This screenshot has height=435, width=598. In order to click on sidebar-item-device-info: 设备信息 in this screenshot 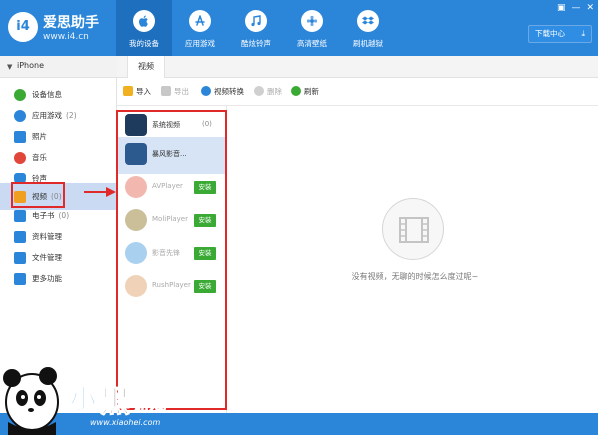, I will do `click(58, 94)`.